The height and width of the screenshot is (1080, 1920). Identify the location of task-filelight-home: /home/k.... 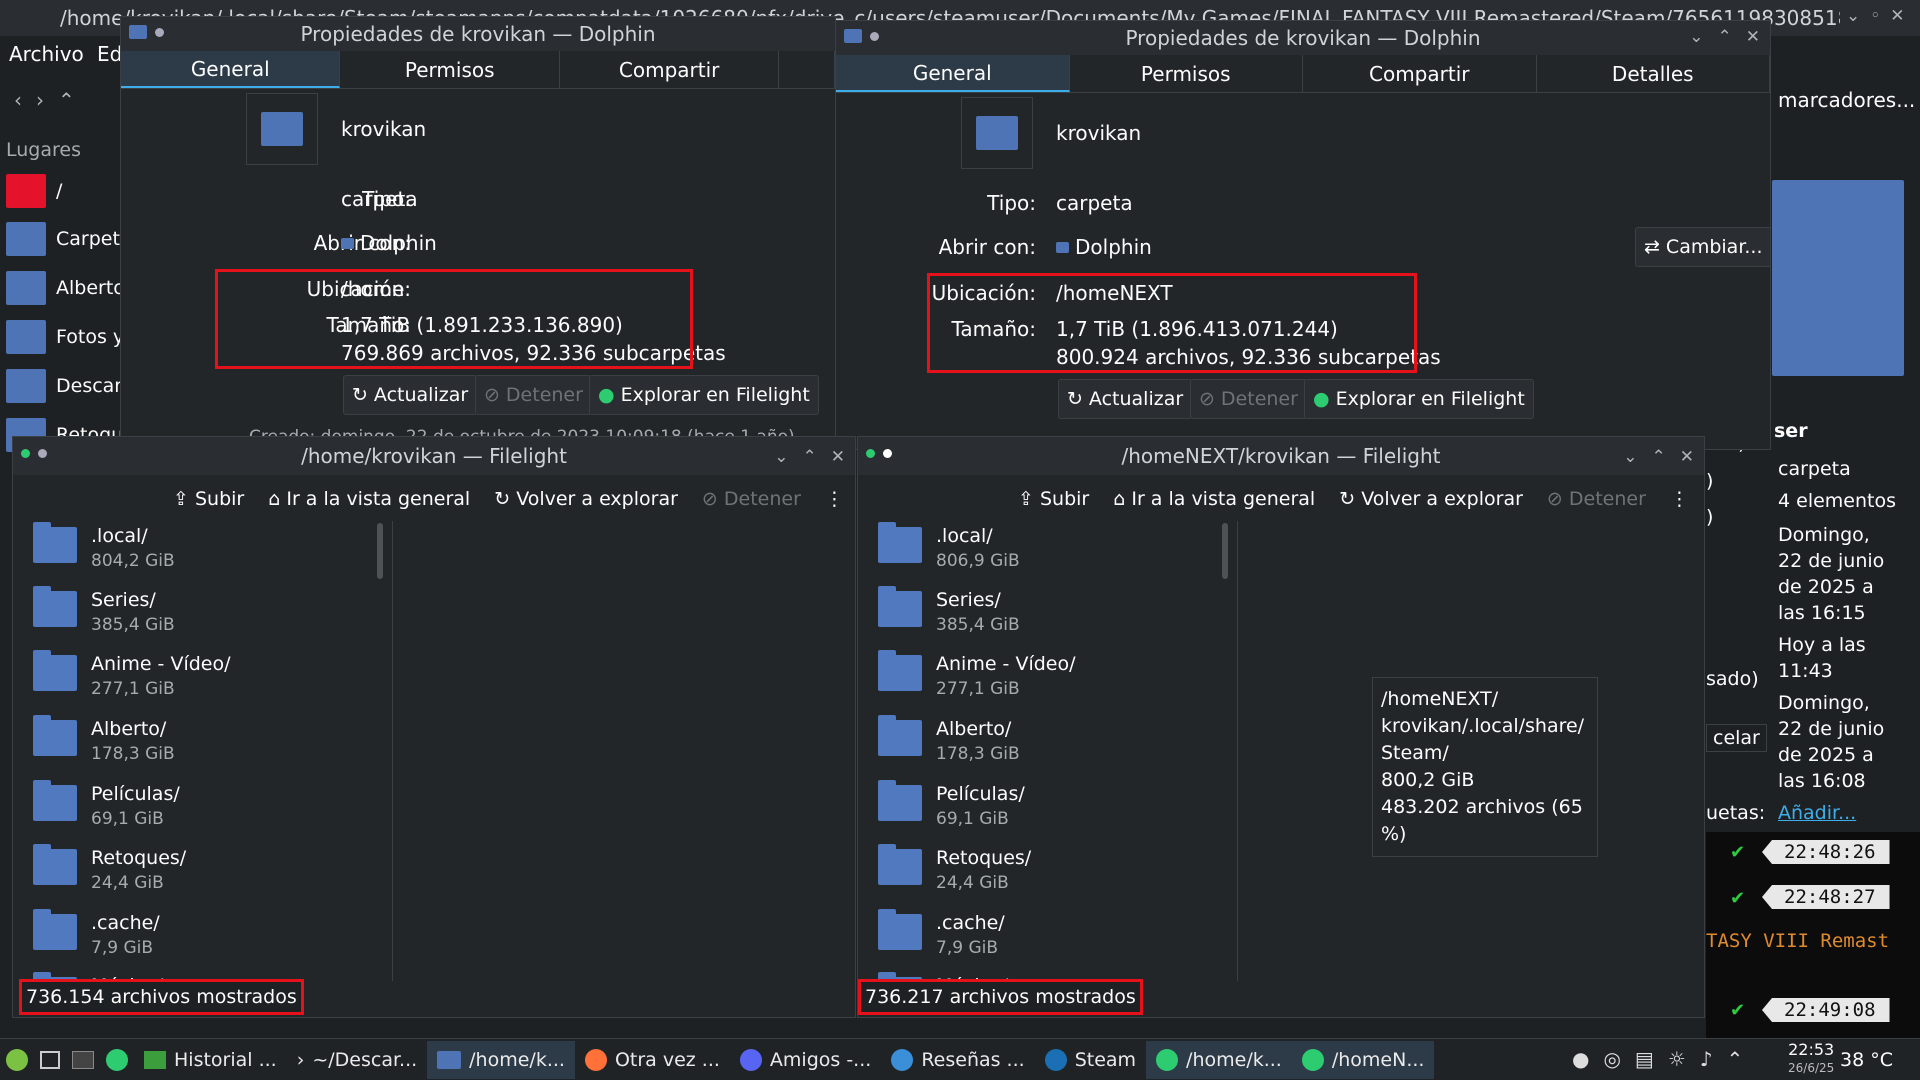
(1219, 1059).